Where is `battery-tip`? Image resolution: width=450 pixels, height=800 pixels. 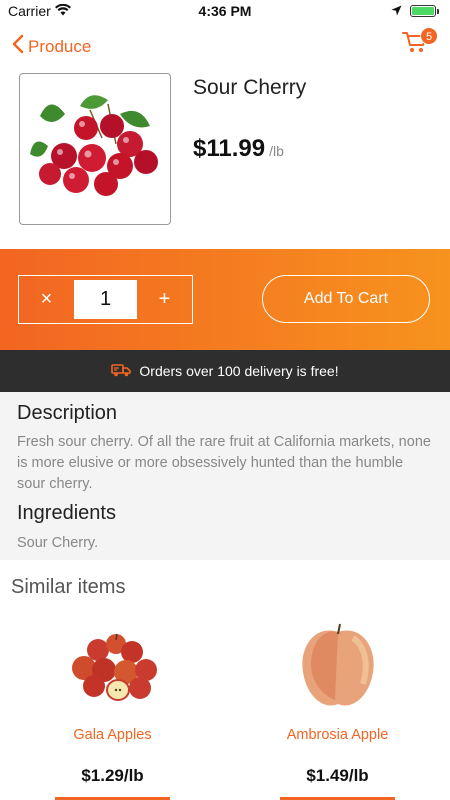 battery-tip is located at coordinates (438, 11).